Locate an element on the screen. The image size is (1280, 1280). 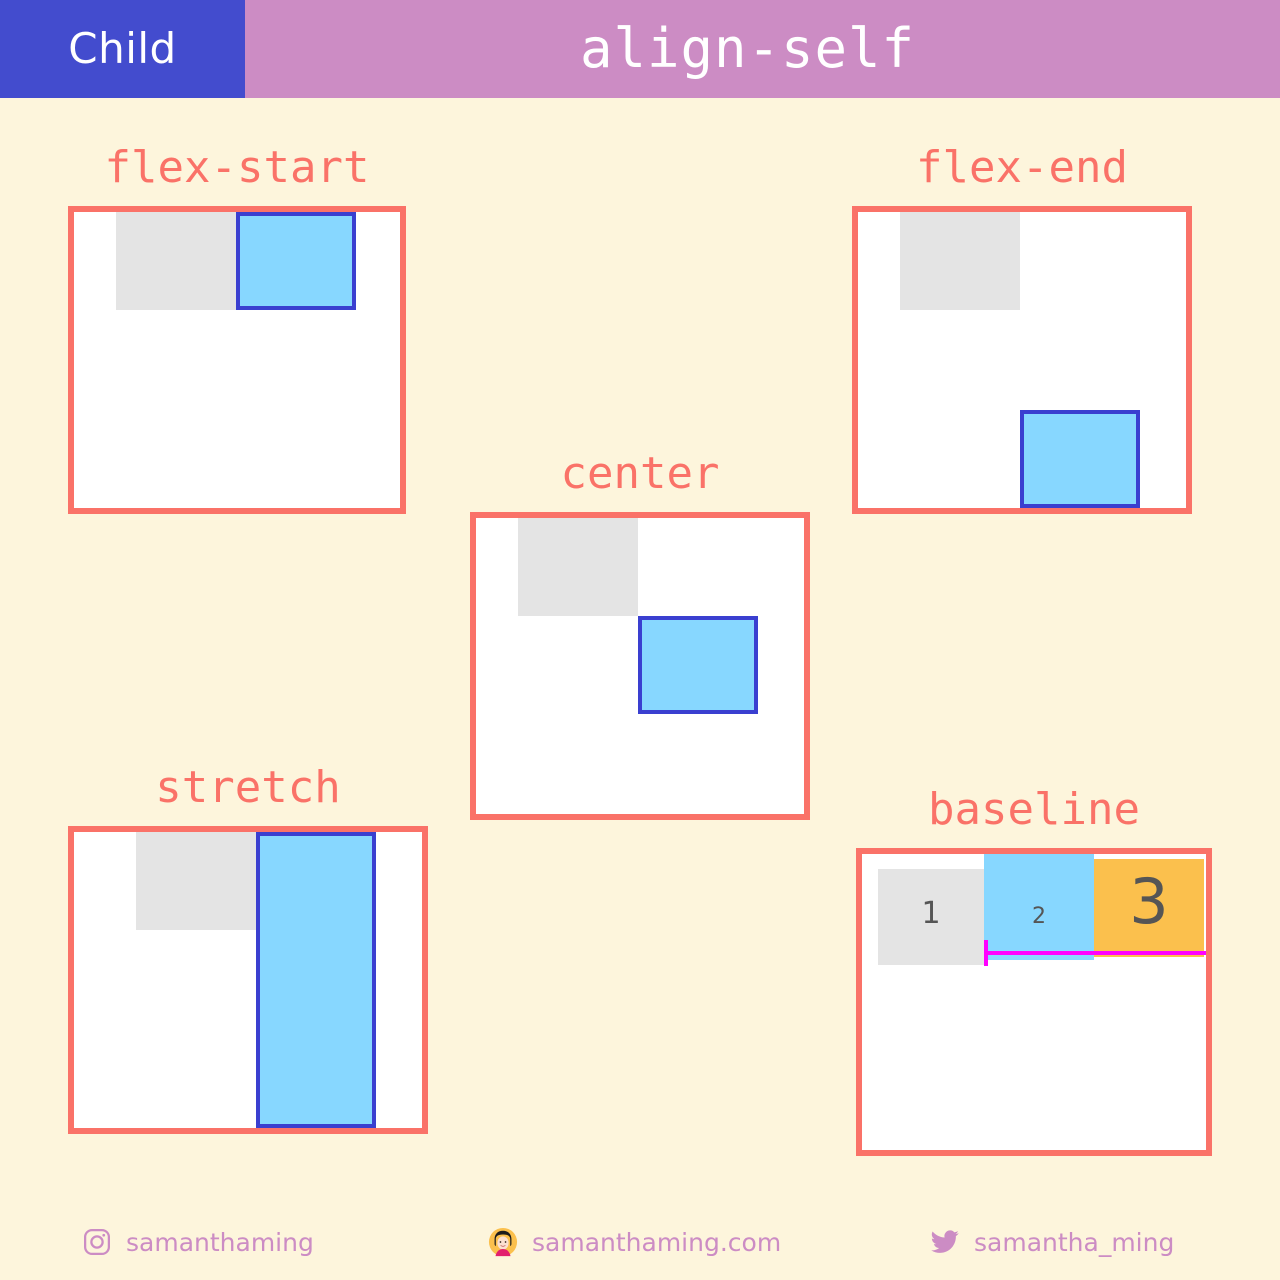
baseline-item-row: 1 2 3 is located at coordinates (1041, 909).